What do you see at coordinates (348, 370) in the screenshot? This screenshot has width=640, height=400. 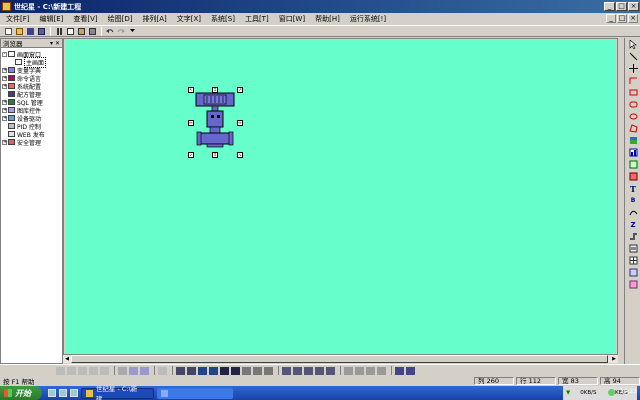 I see `line-style-icon` at bounding box center [348, 370].